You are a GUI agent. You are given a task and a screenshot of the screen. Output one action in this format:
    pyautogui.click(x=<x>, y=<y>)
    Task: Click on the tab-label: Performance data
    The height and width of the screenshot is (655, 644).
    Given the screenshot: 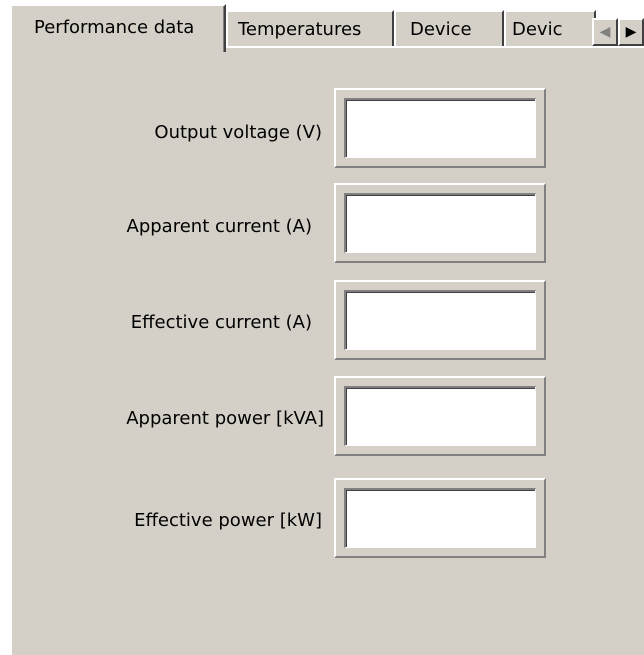 What is the action you would take?
    pyautogui.click(x=114, y=27)
    